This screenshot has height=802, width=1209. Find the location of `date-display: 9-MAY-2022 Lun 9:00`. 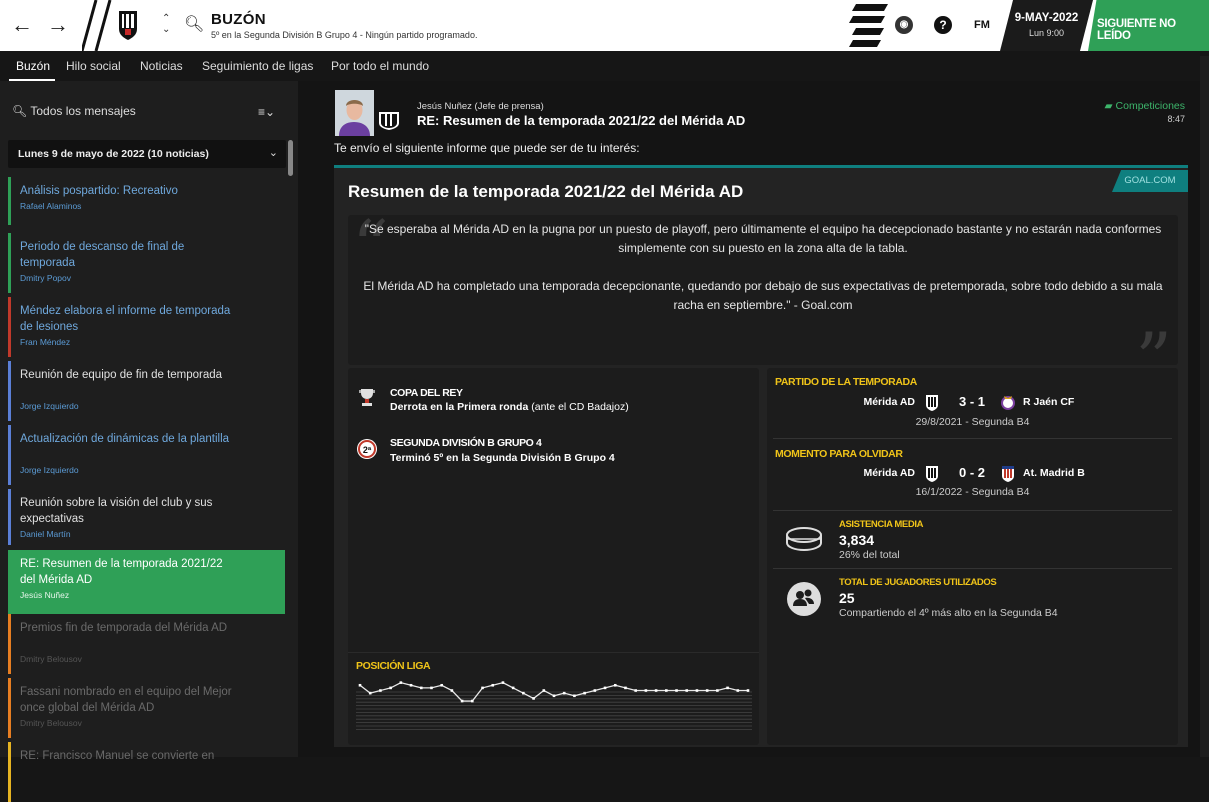

date-display: 9-MAY-2022 Lun 9:00 is located at coordinates (1046, 25).